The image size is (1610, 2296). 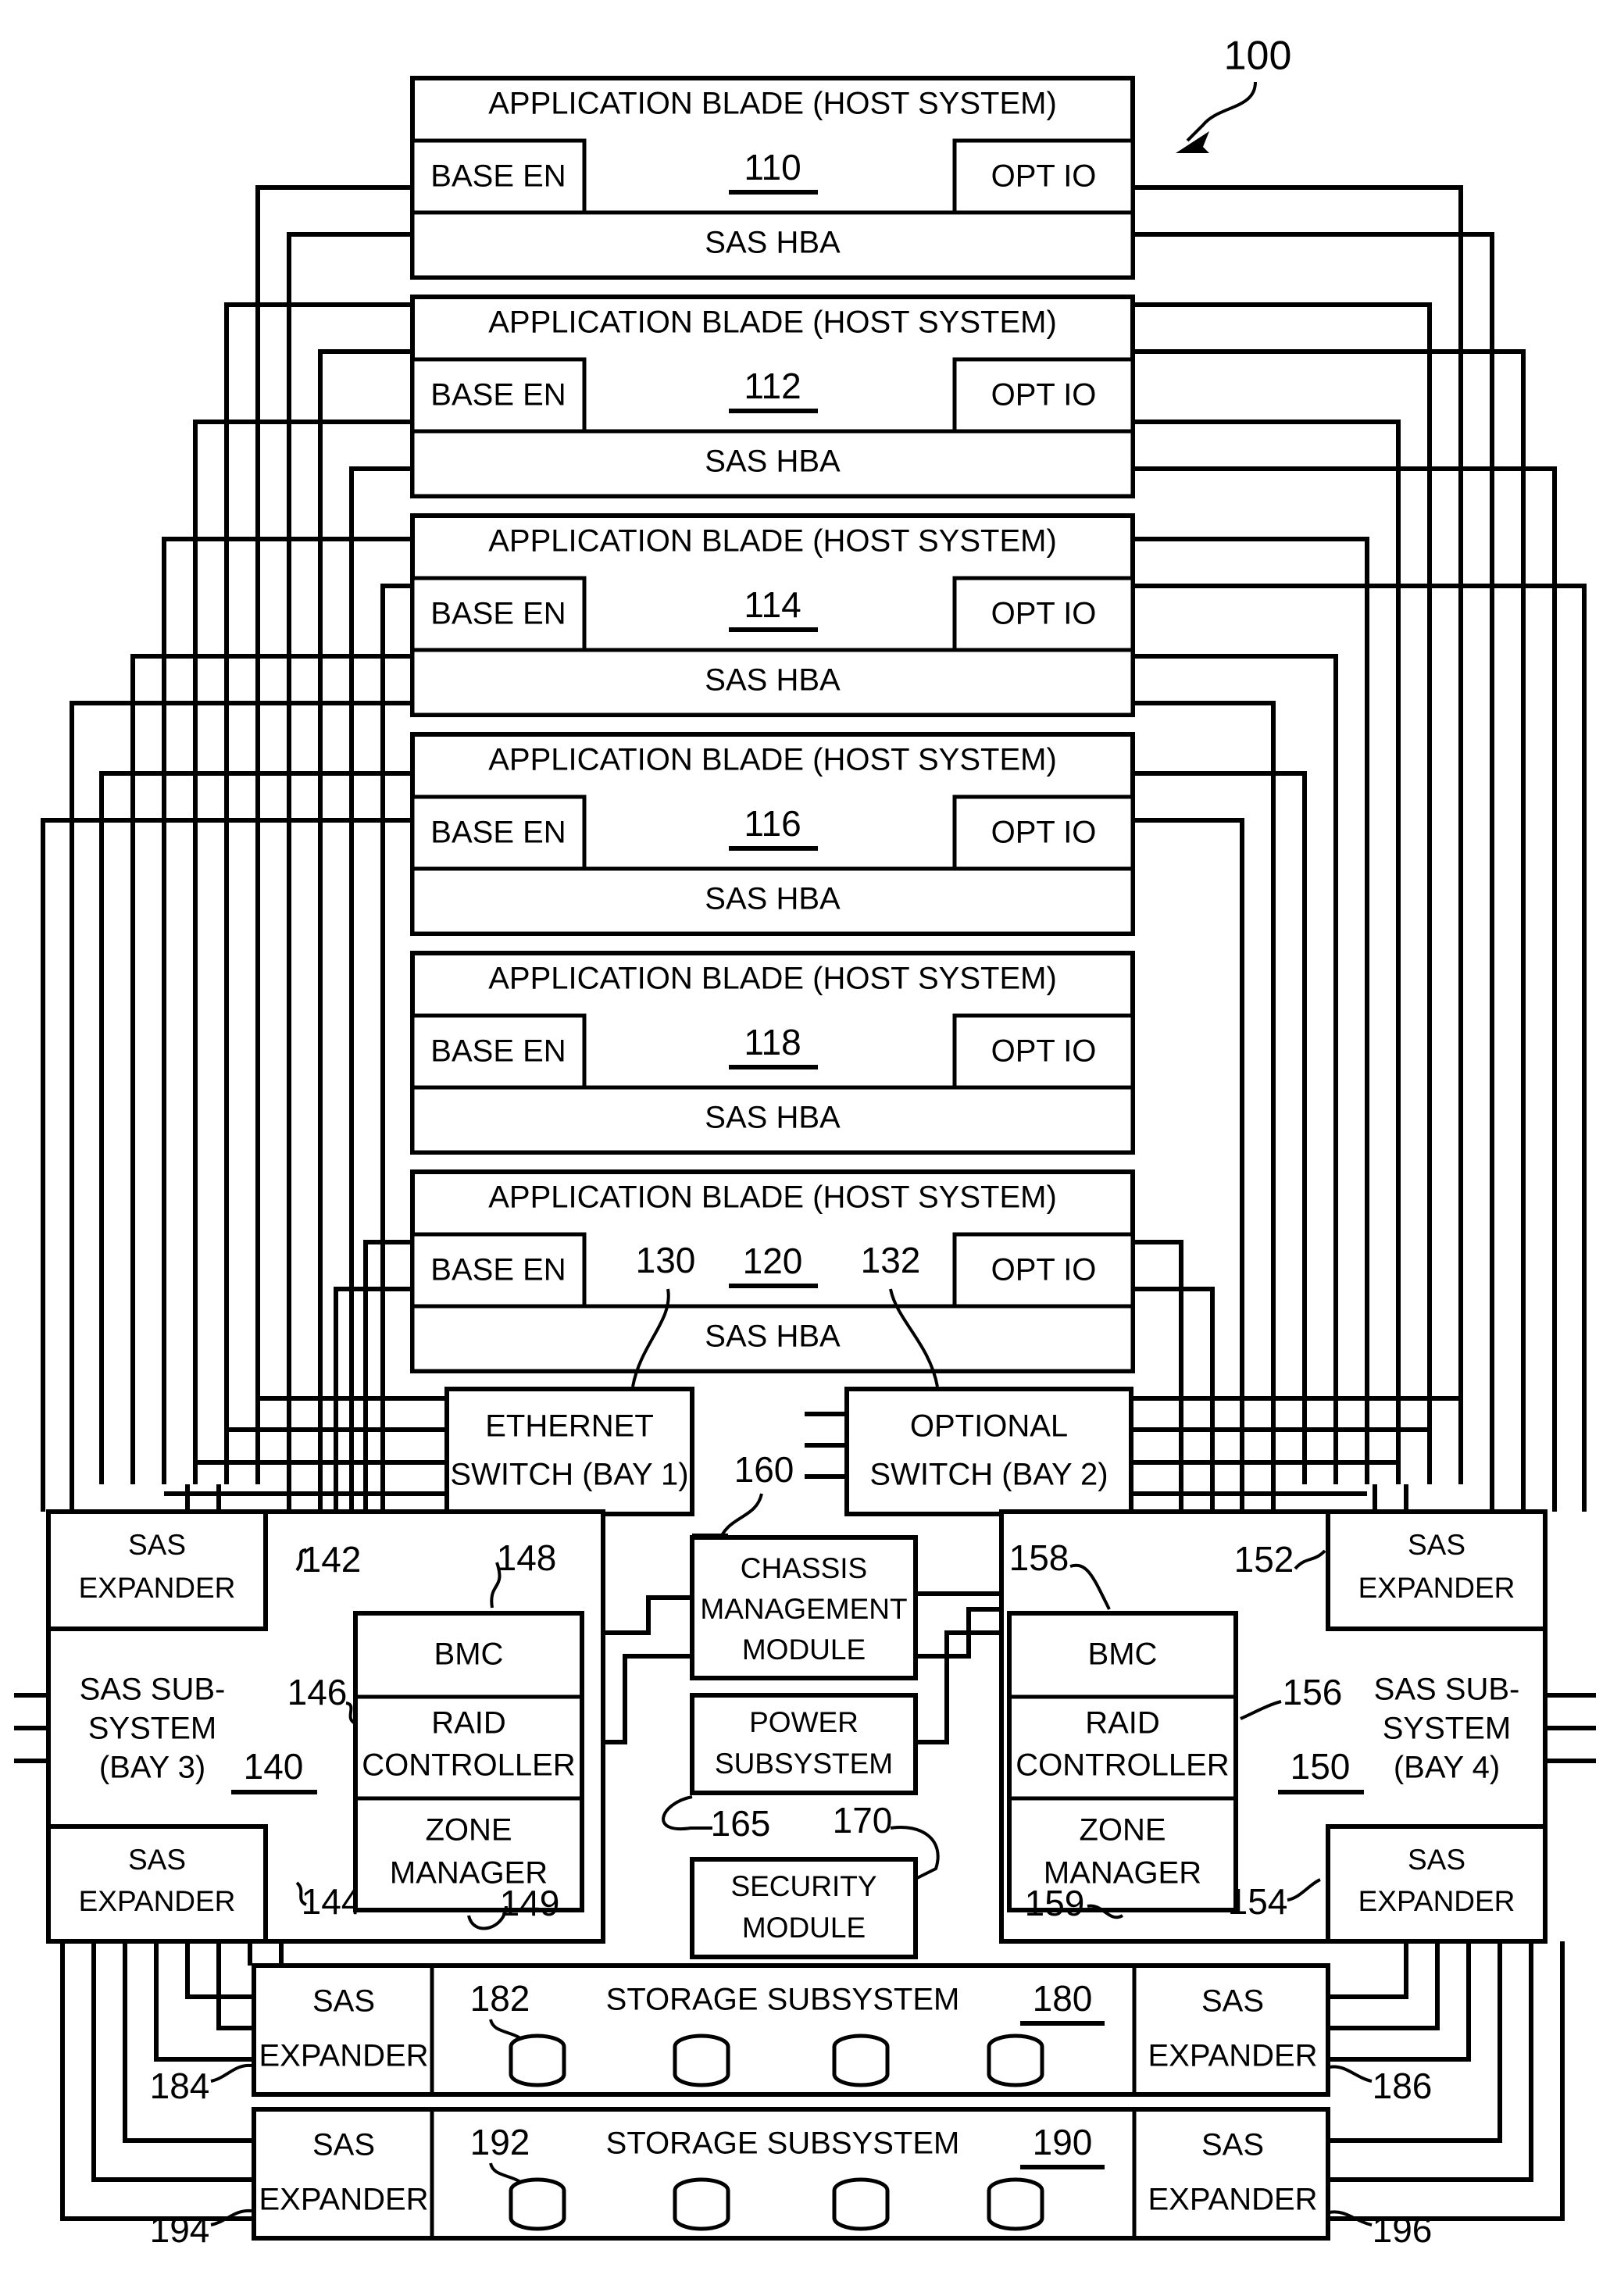 I want to click on sas-subsystem-right-ref: 150, so click(x=1320, y=1766).